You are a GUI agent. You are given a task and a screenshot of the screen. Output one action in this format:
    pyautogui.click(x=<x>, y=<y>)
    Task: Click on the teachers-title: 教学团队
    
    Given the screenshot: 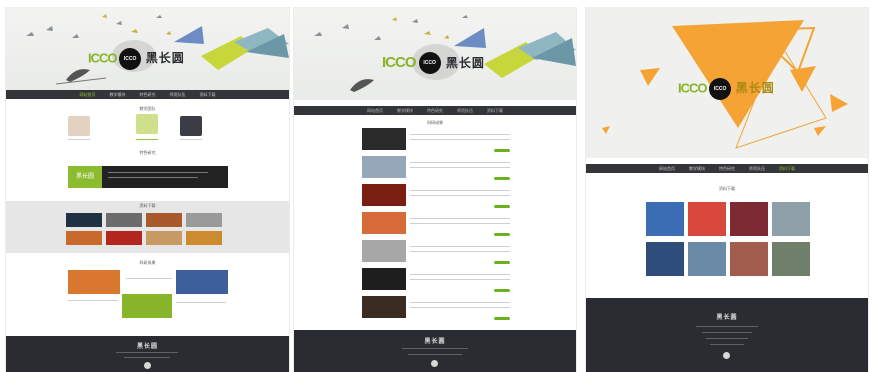 What is the action you would take?
    pyautogui.click(x=147, y=108)
    